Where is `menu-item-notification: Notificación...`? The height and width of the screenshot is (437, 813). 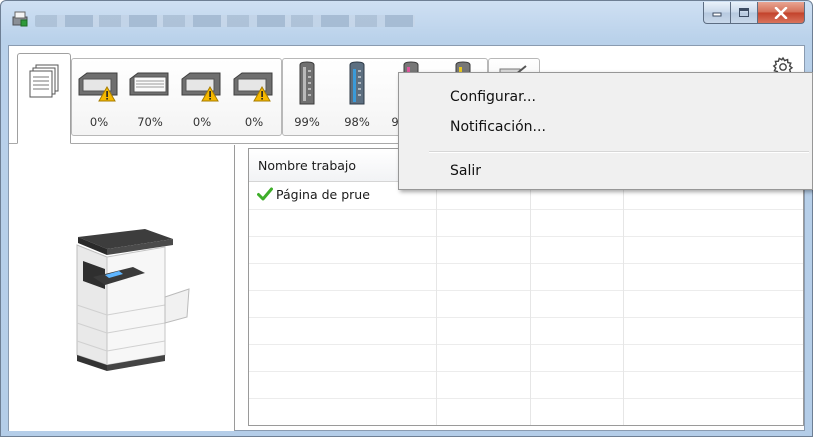
menu-item-notification: Notificación... is located at coordinates (606, 128).